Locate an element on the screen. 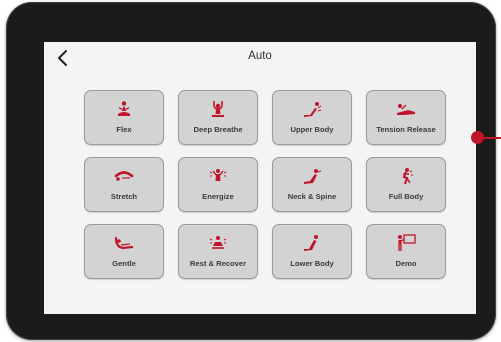  program-label: Energize is located at coordinates (218, 196).